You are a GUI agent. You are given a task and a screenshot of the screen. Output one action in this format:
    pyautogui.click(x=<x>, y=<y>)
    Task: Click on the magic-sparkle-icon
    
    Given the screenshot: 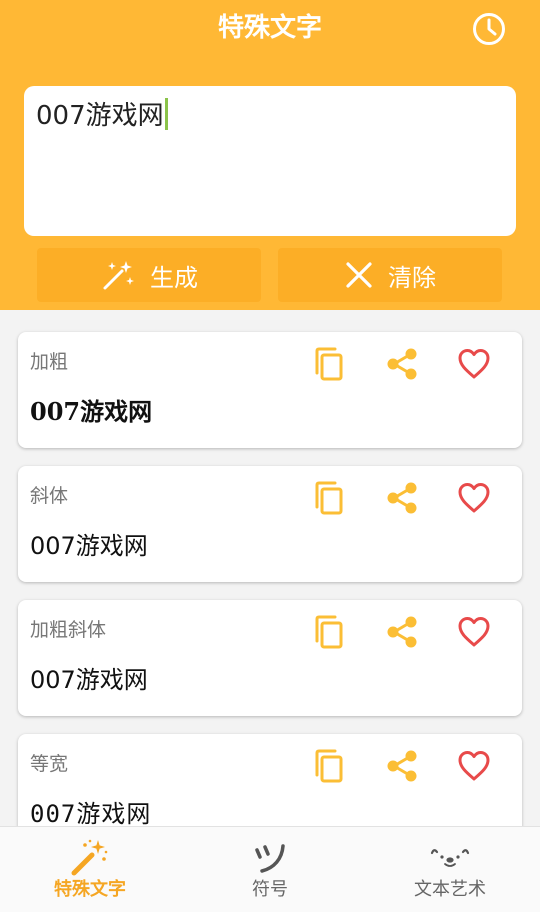 What is the action you would take?
    pyautogui.click(x=118, y=275)
    